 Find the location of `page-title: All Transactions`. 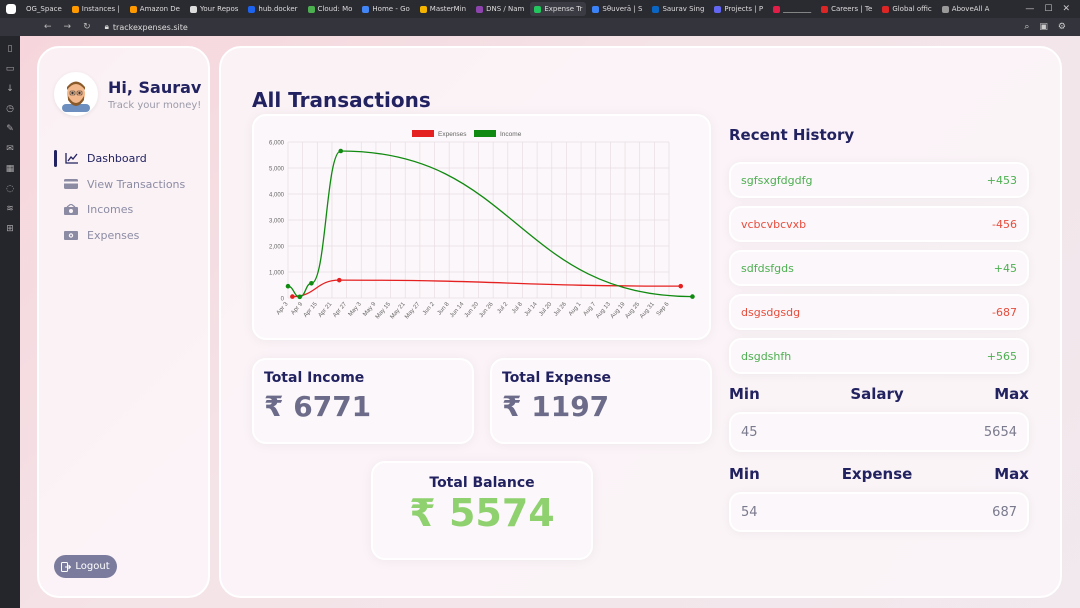

page-title: All Transactions is located at coordinates (341, 100).